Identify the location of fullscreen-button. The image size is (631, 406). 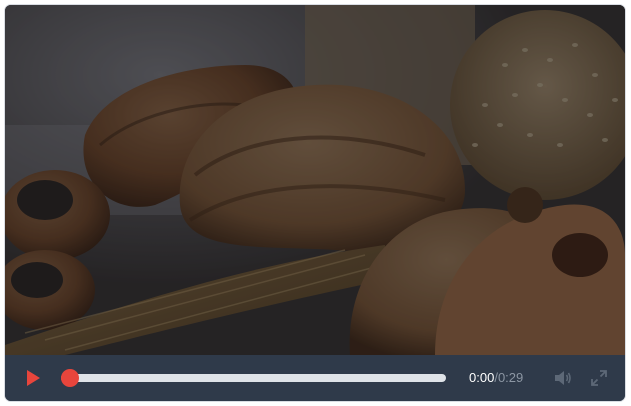
(599, 378).